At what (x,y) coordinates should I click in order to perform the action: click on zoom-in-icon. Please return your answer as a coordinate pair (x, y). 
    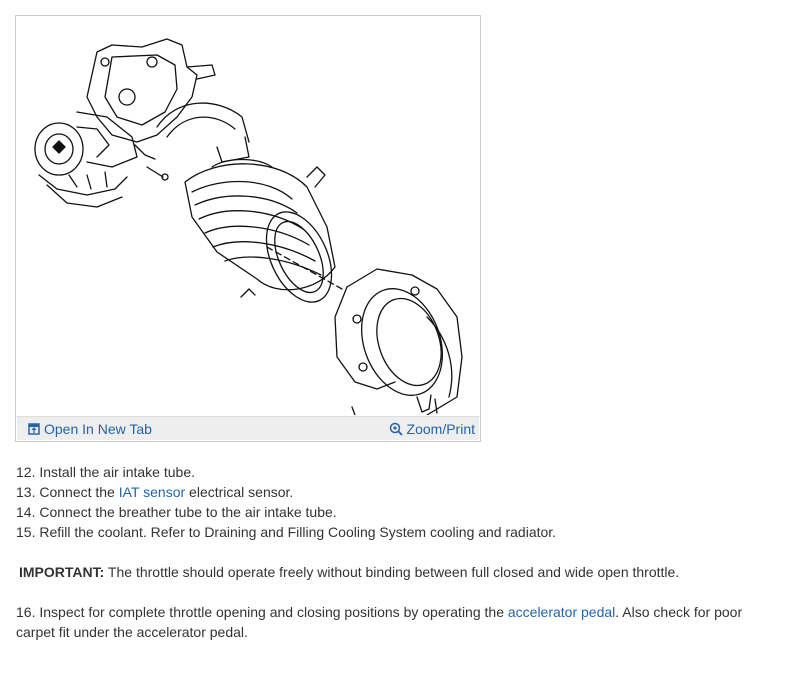
    Looking at the image, I should click on (396, 429).